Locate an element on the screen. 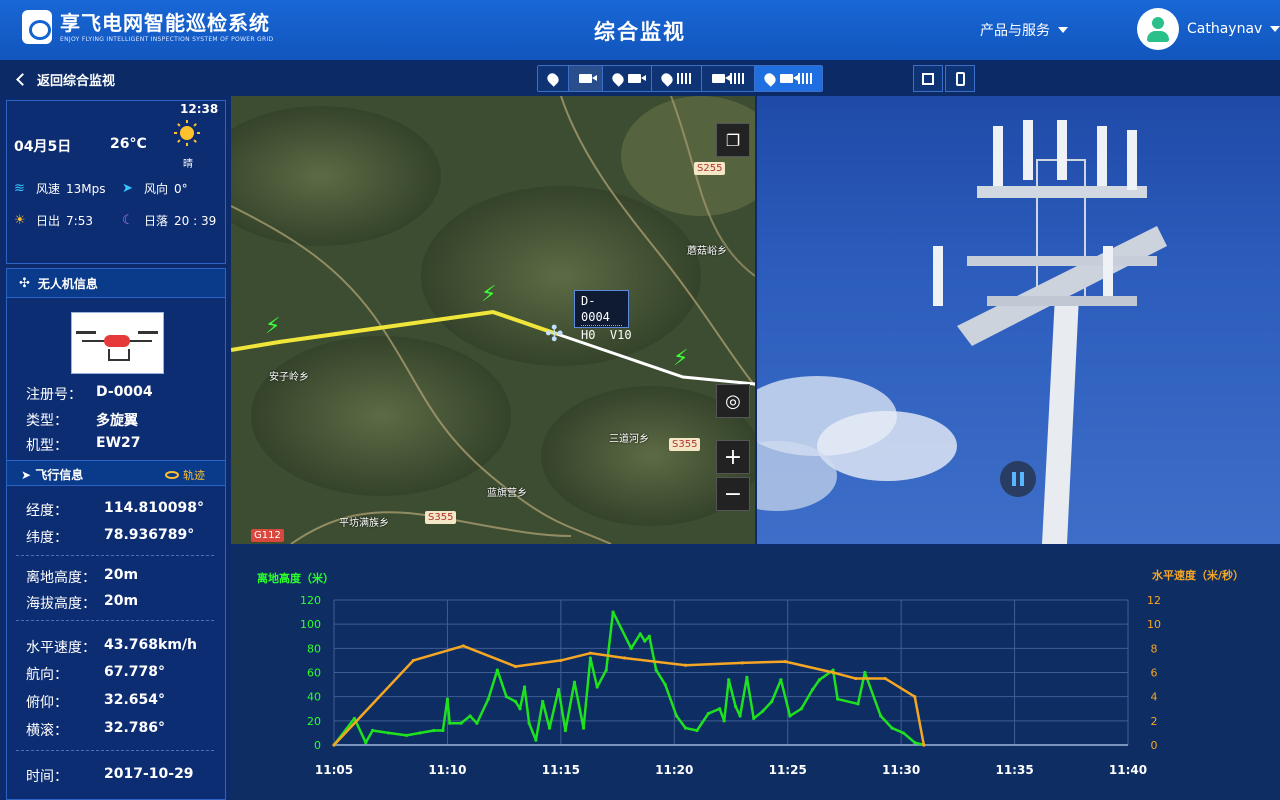  app-name-text: 电网智能巡检系统 is located at coordinates (186, 22).